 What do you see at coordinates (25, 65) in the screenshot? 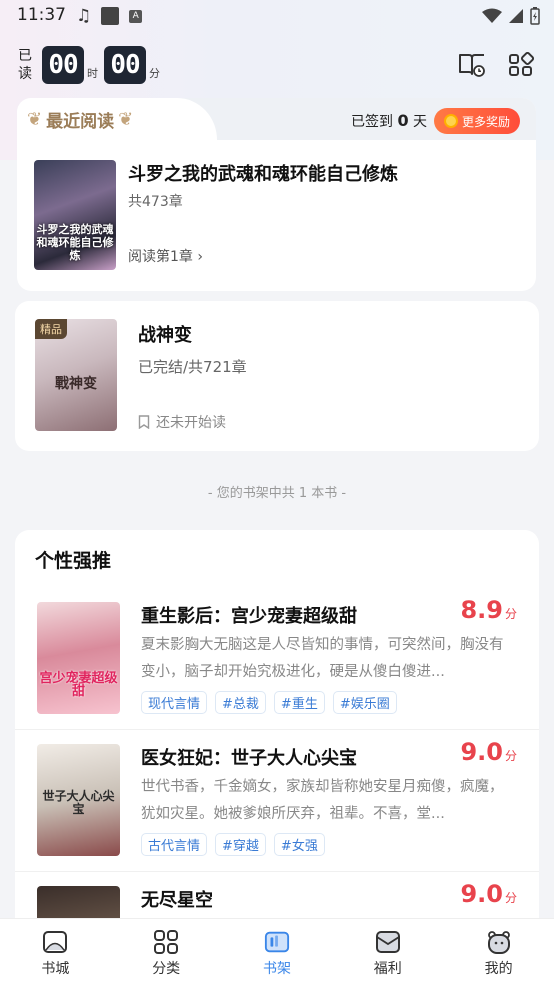
I see `timer-label: 已读` at bounding box center [25, 65].